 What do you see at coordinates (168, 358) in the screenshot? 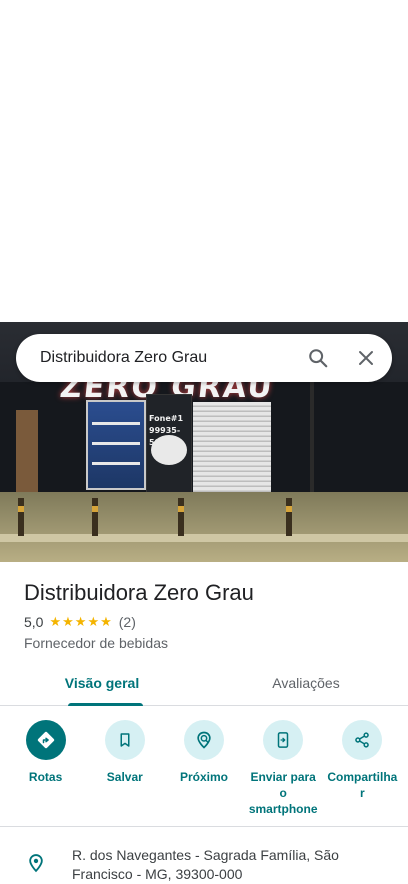
I see `search-input: Distribuidora Zero Grau` at bounding box center [168, 358].